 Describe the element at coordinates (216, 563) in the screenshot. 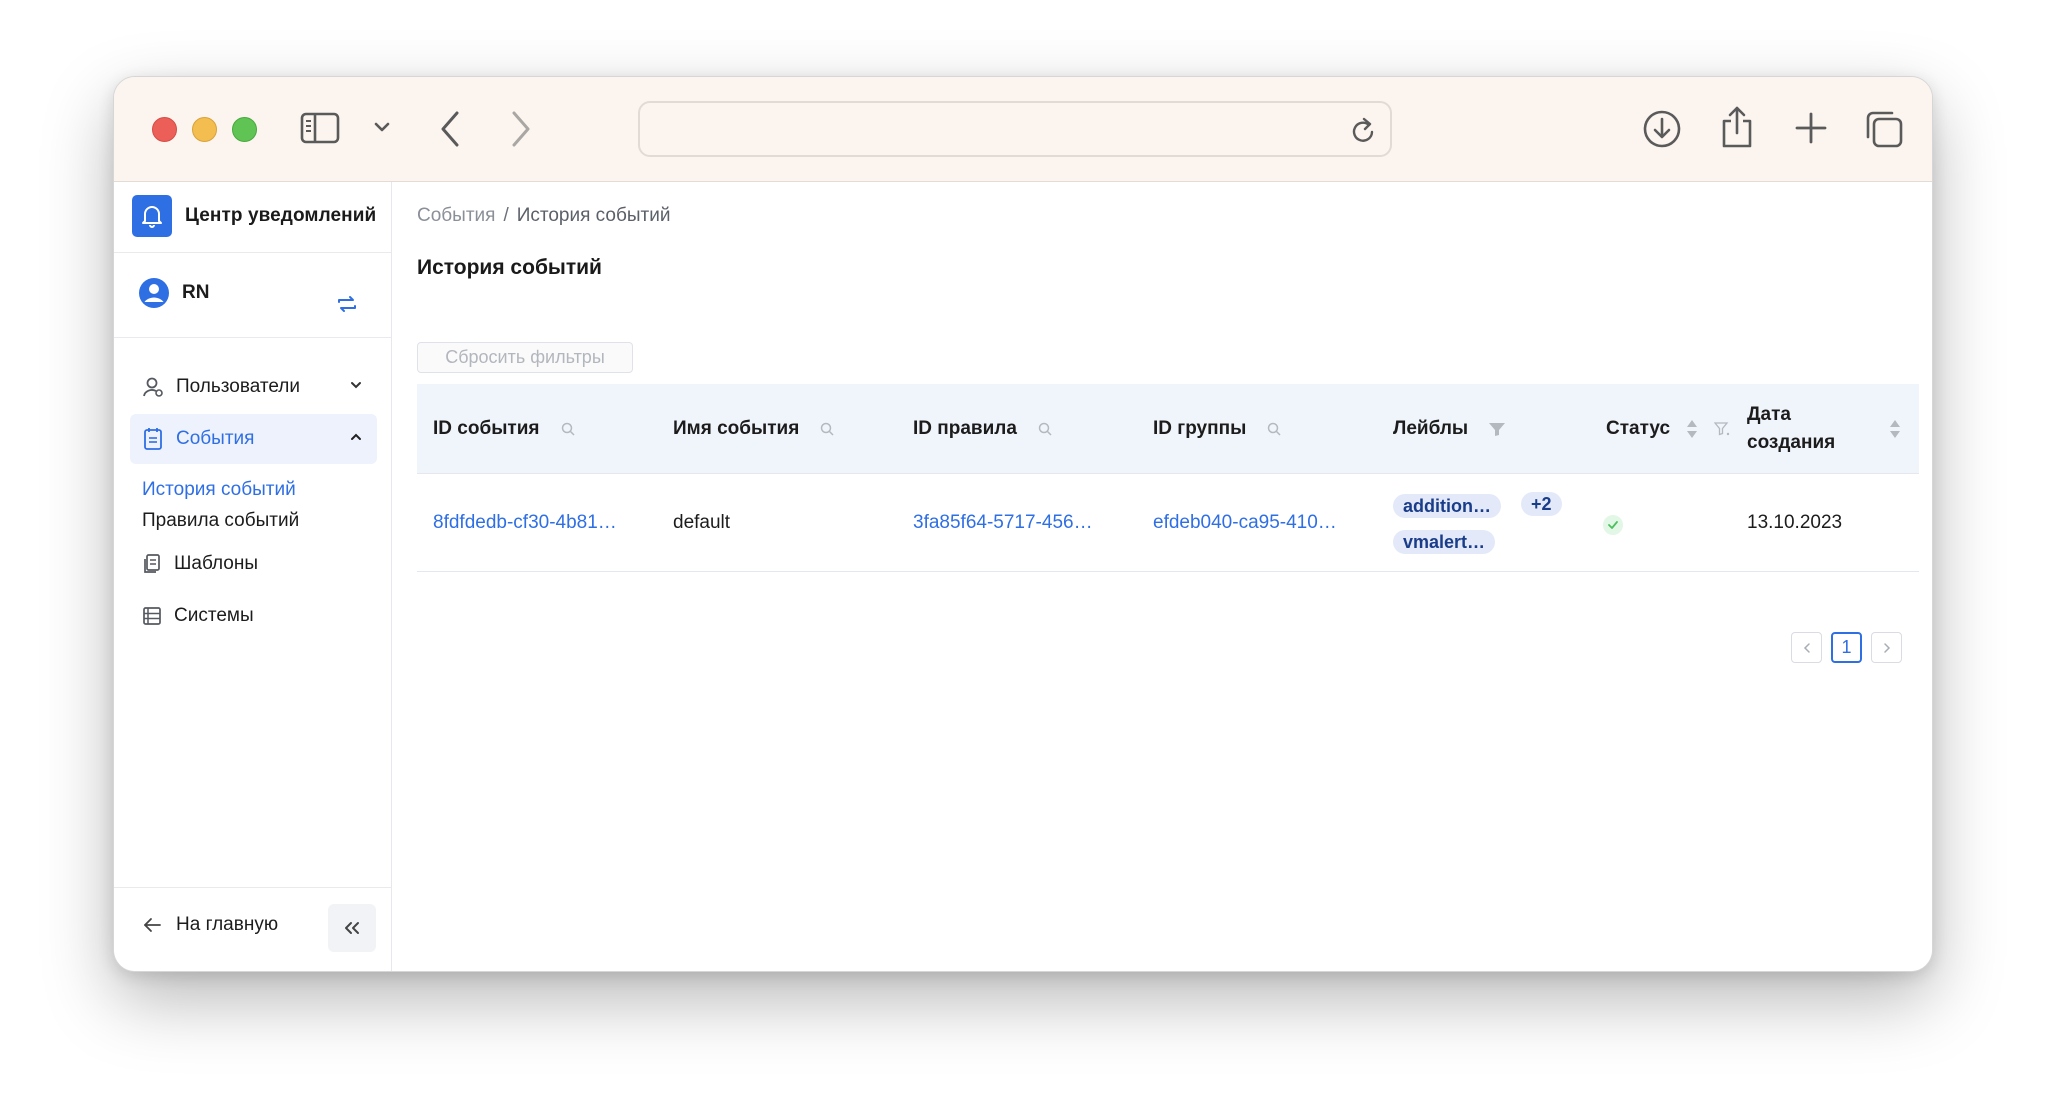

I see `nav-label: Шаблоны` at that location.